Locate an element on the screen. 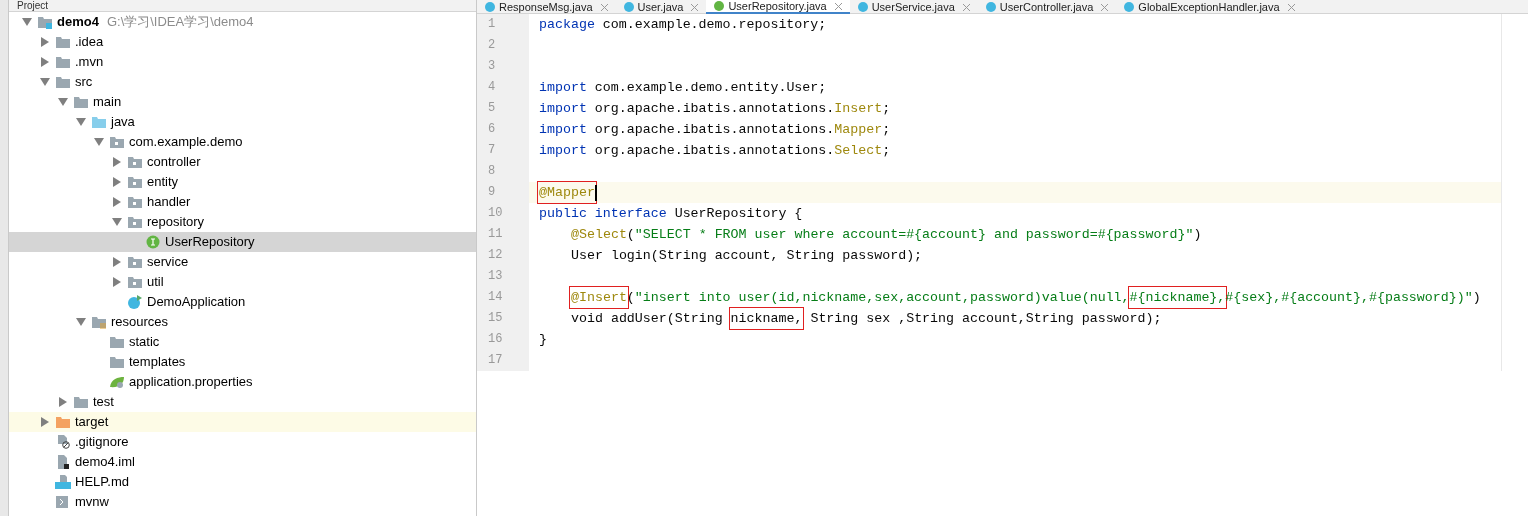 The image size is (1528, 516). tree-item: main is located at coordinates (242, 102).